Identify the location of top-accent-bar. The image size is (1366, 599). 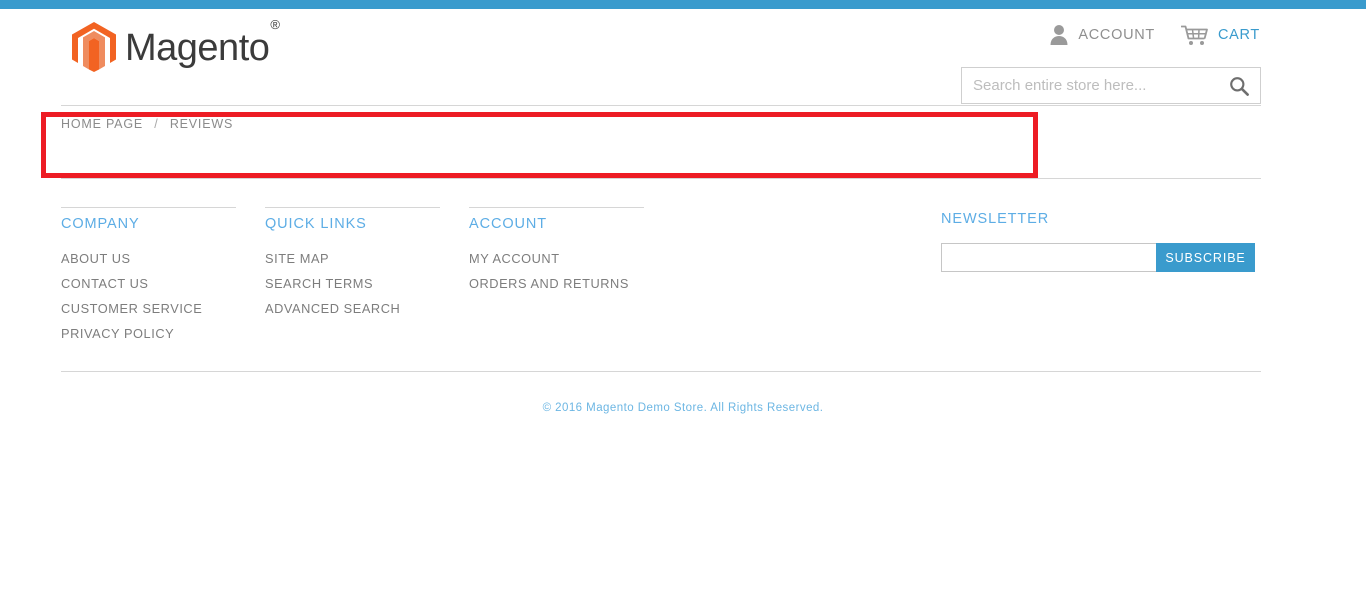
(683, 4).